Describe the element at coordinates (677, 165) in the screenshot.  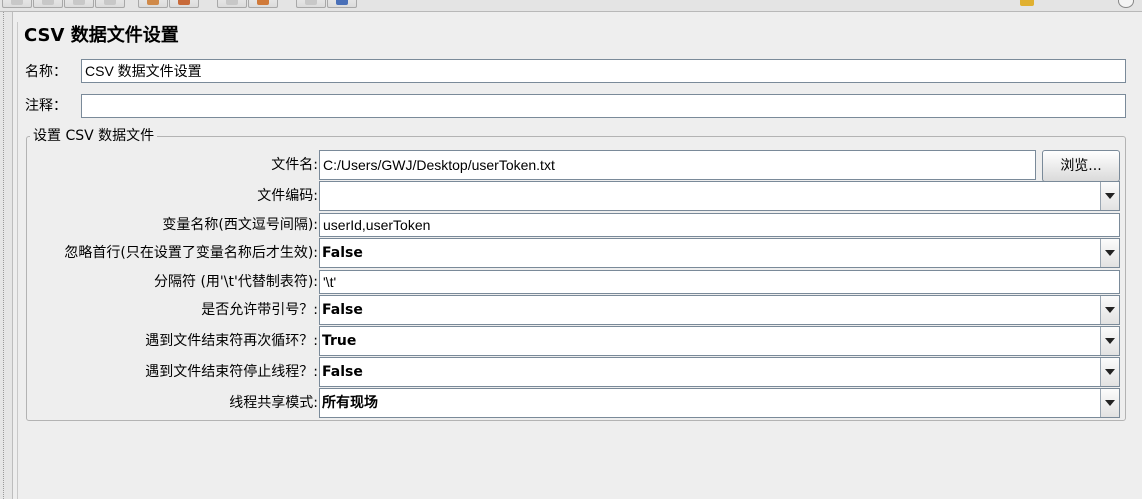
I see `filename-field: C:/Users/GWJ/Desktop/userToken.txt` at that location.